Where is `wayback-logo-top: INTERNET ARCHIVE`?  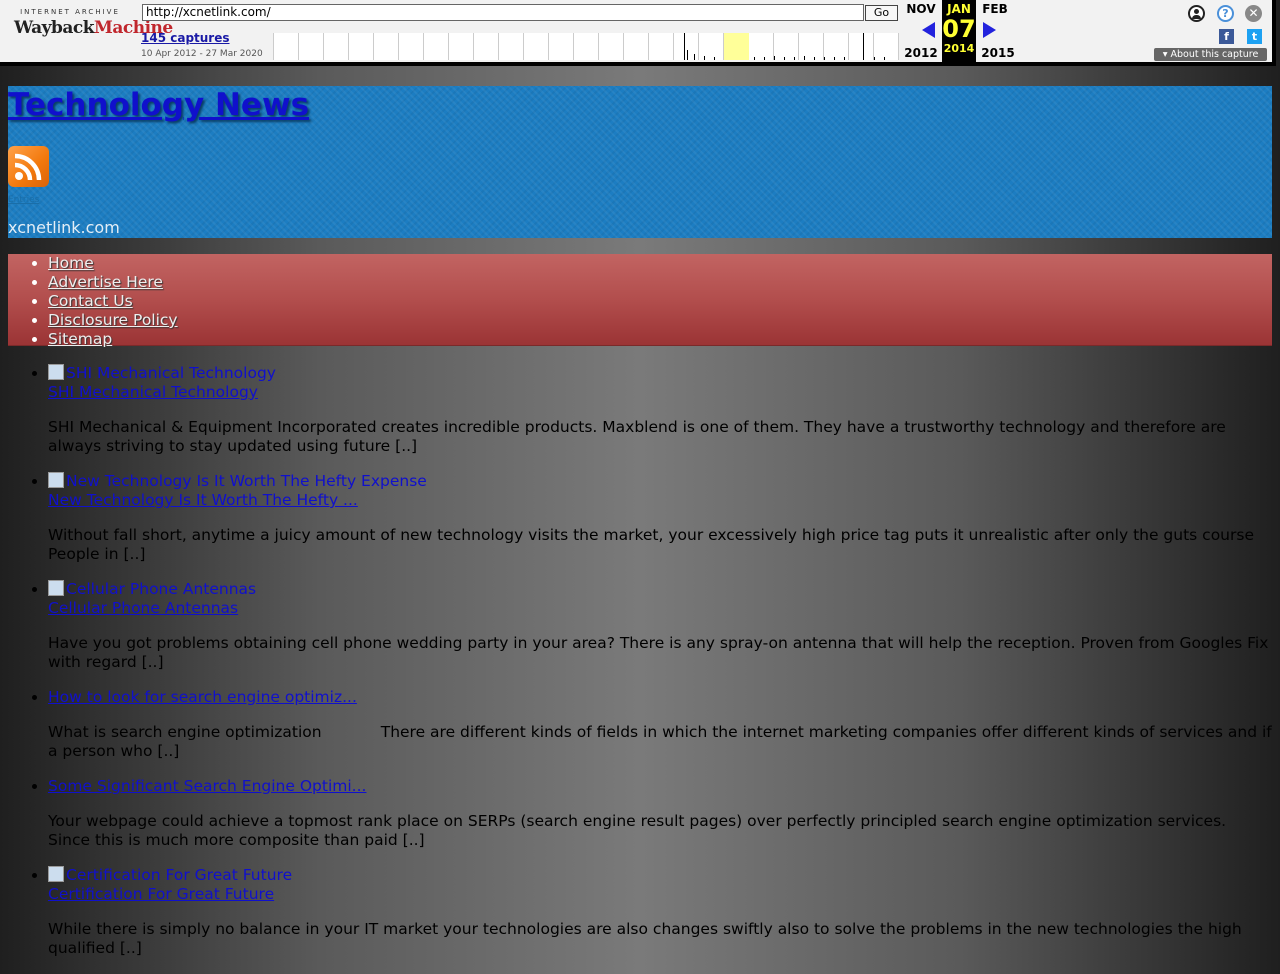
wayback-logo-top: INTERNET ARCHIVE is located at coordinates (70, 12).